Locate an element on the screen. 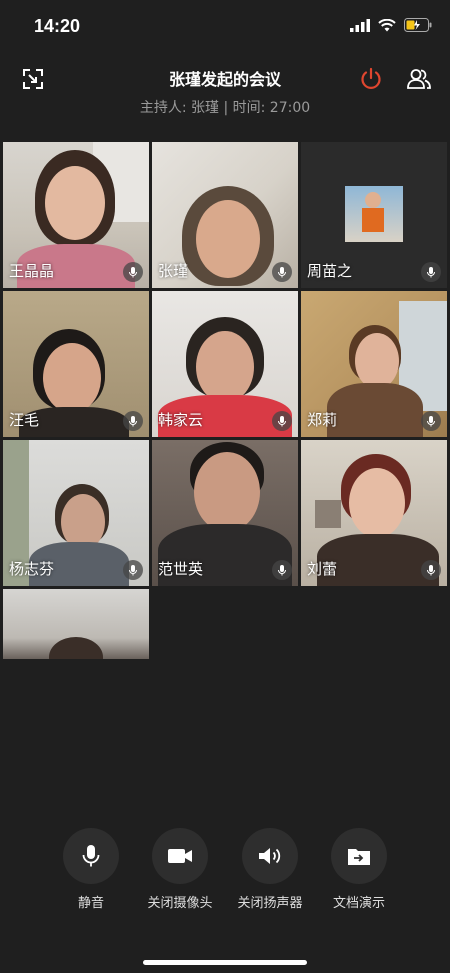  video-tile: 张瑾 is located at coordinates (225, 215).